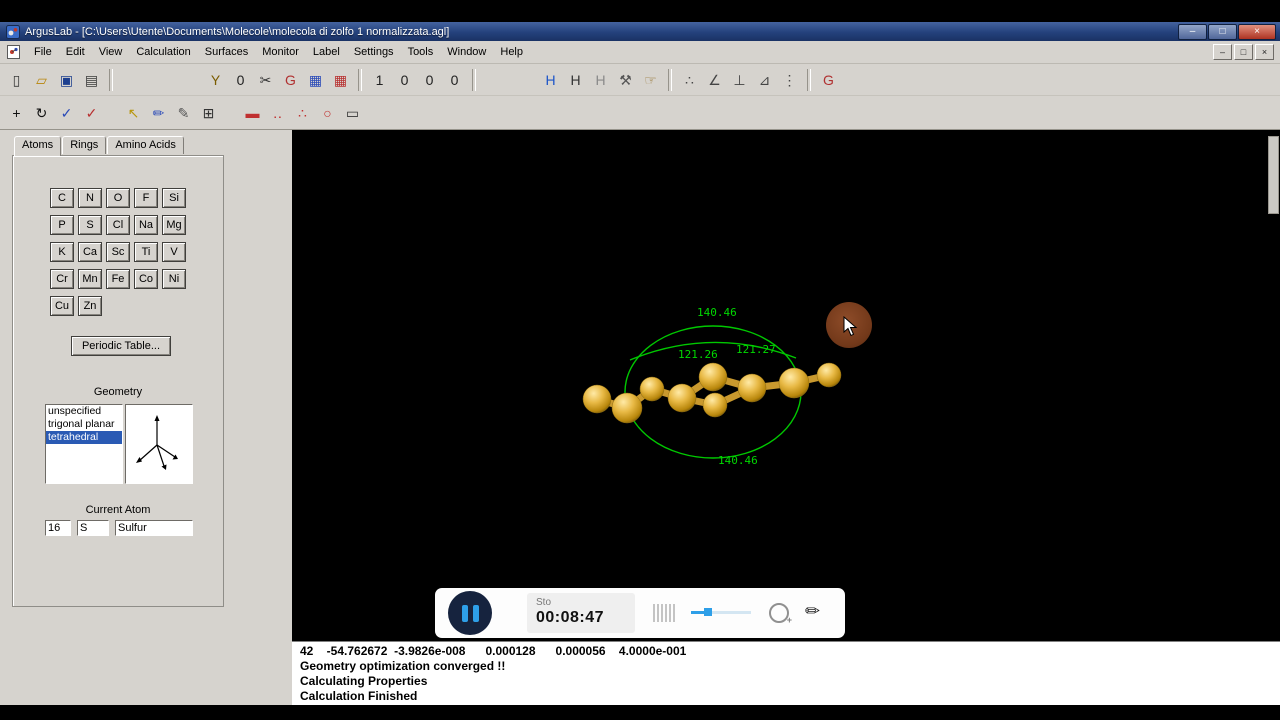  What do you see at coordinates (84, 411) in the screenshot?
I see `geometry-option-unspecified: unspecified` at bounding box center [84, 411].